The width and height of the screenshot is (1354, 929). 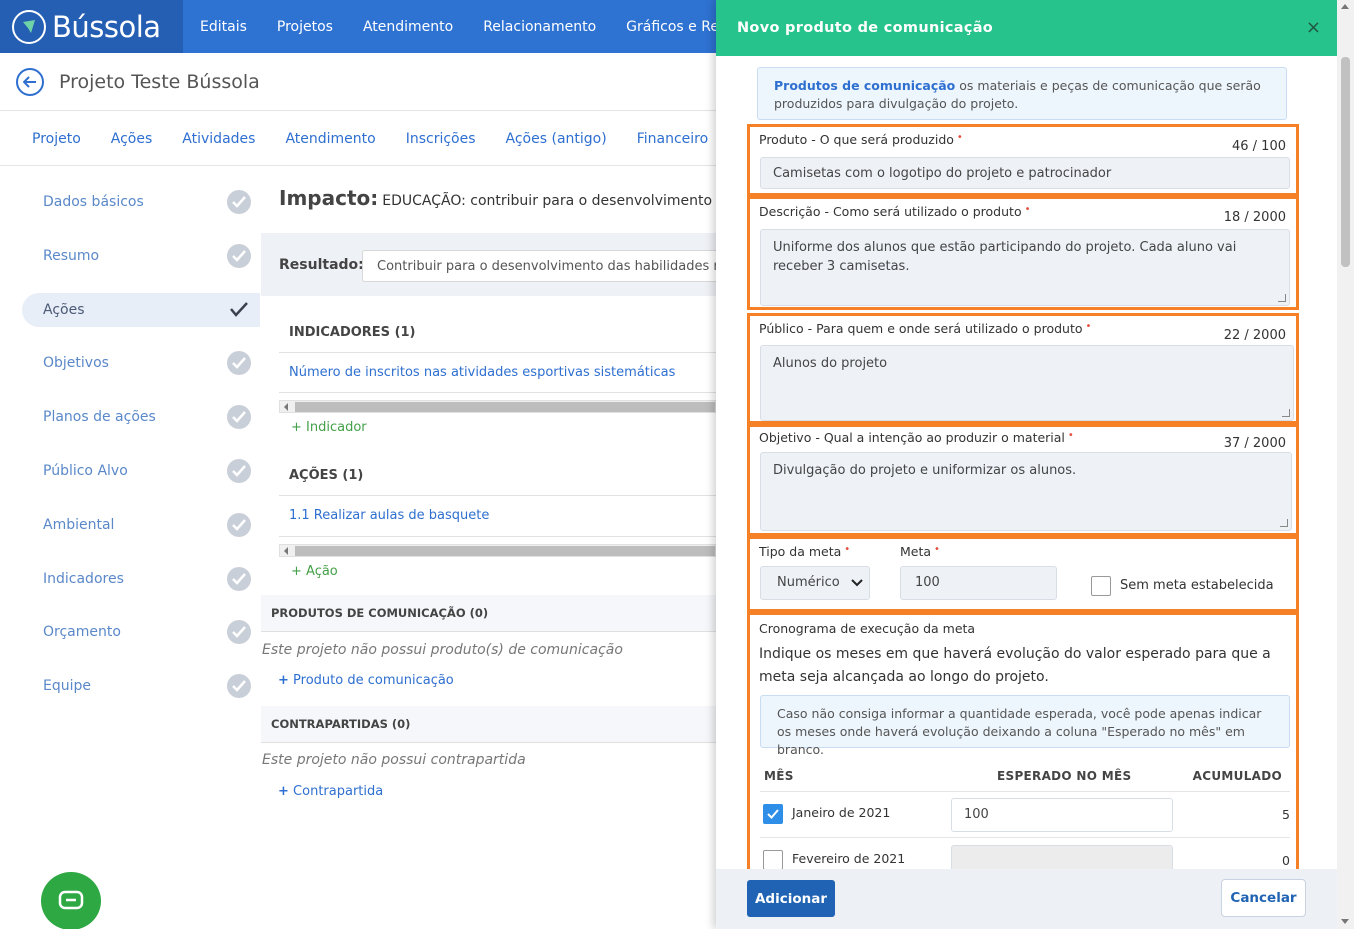 I want to click on tab-inscricoes: Inscrições, so click(x=441, y=139).